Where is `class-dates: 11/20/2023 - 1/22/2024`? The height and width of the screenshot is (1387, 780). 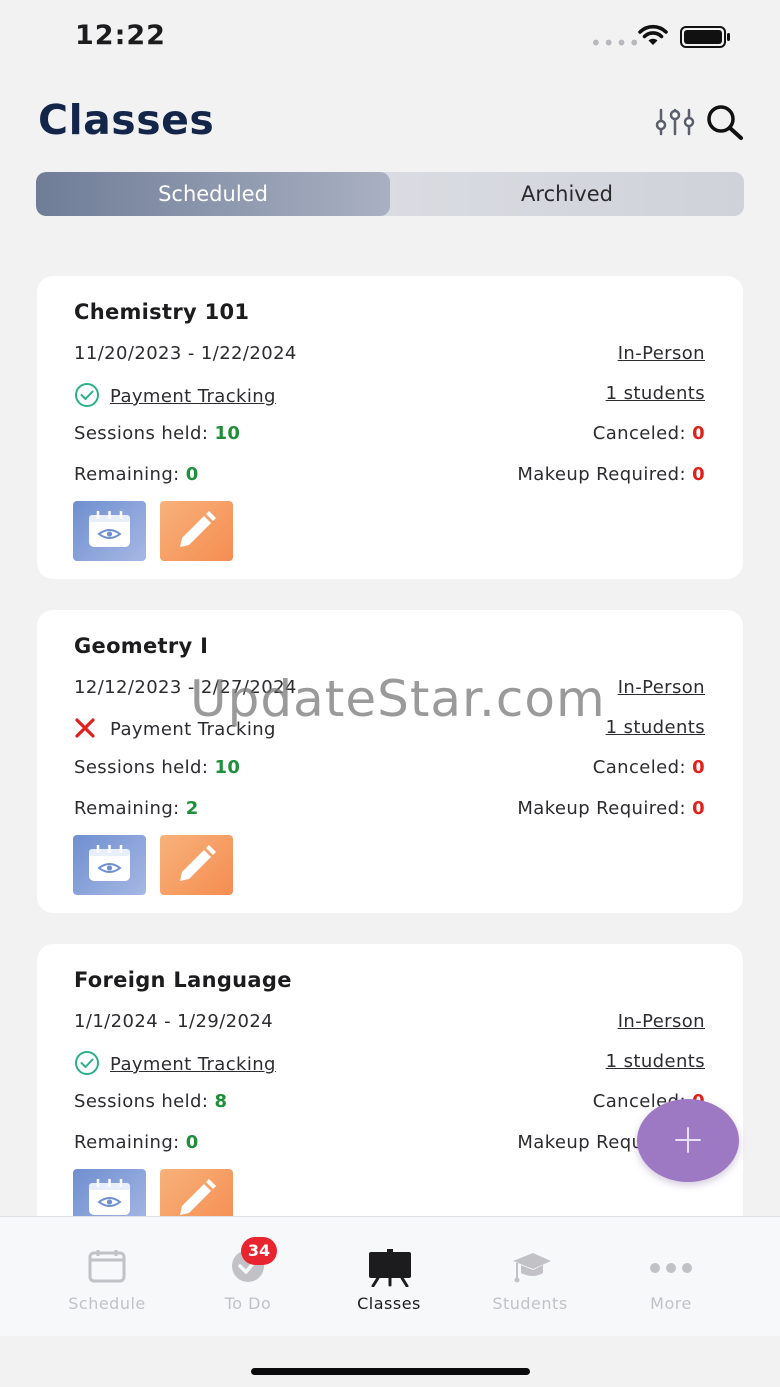
class-dates: 11/20/2023 - 1/22/2024 is located at coordinates (185, 353).